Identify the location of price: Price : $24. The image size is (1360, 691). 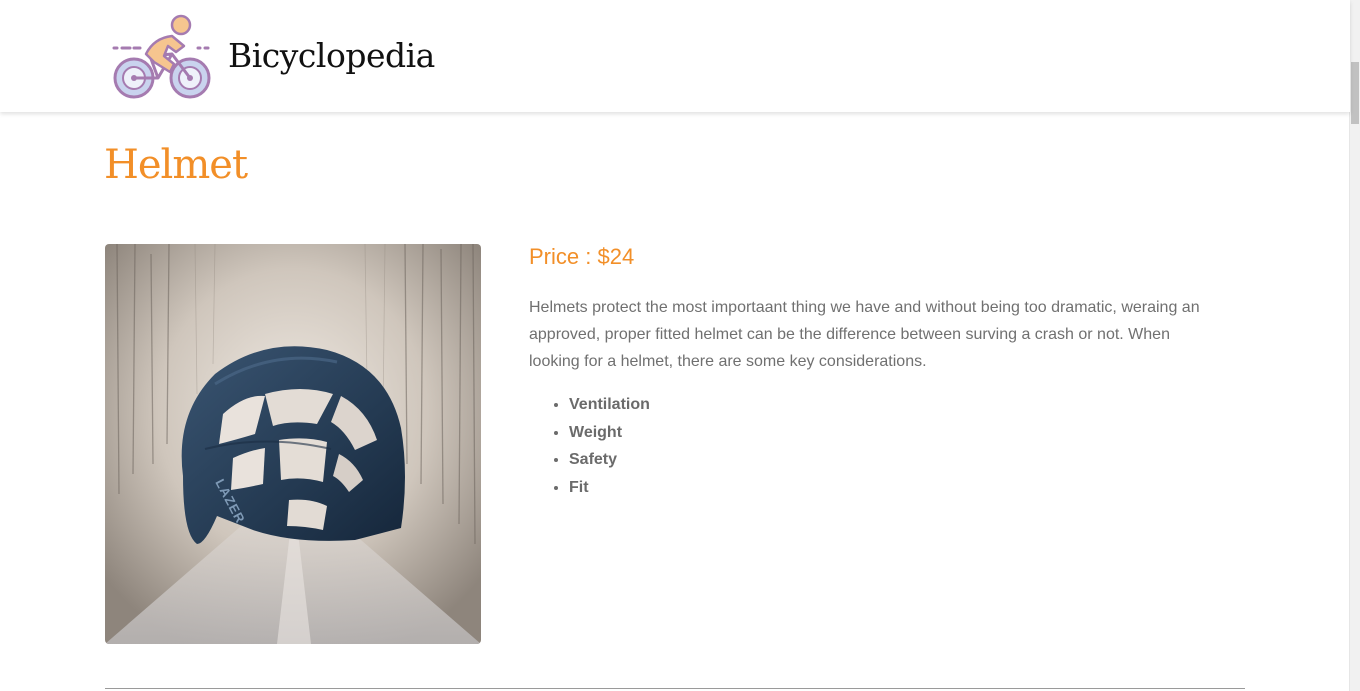
(581, 257).